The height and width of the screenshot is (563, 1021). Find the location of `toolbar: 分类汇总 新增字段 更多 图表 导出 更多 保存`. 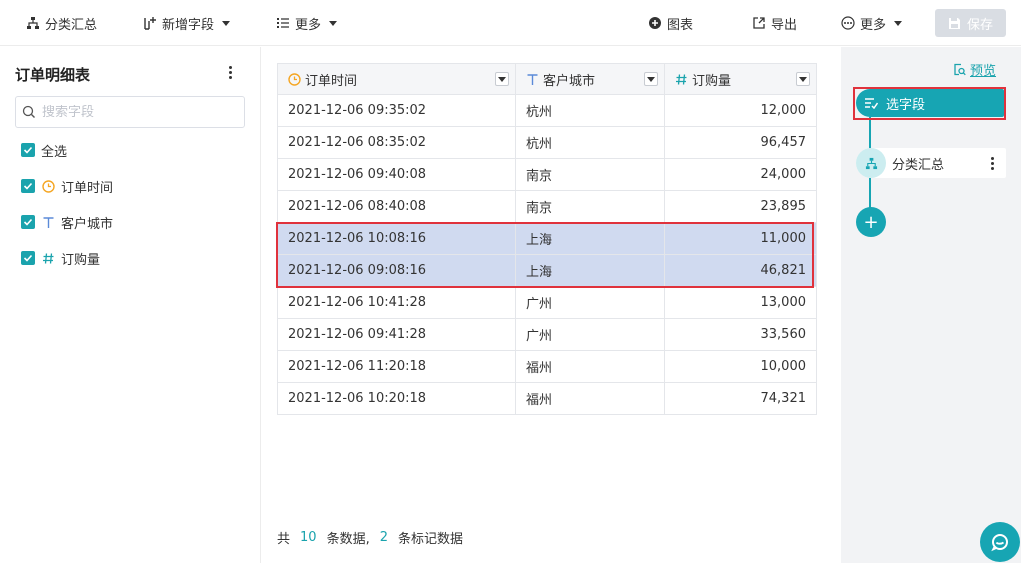

toolbar: 分类汇总 新增字段 更多 图表 导出 更多 保存 is located at coordinates (510, 23).